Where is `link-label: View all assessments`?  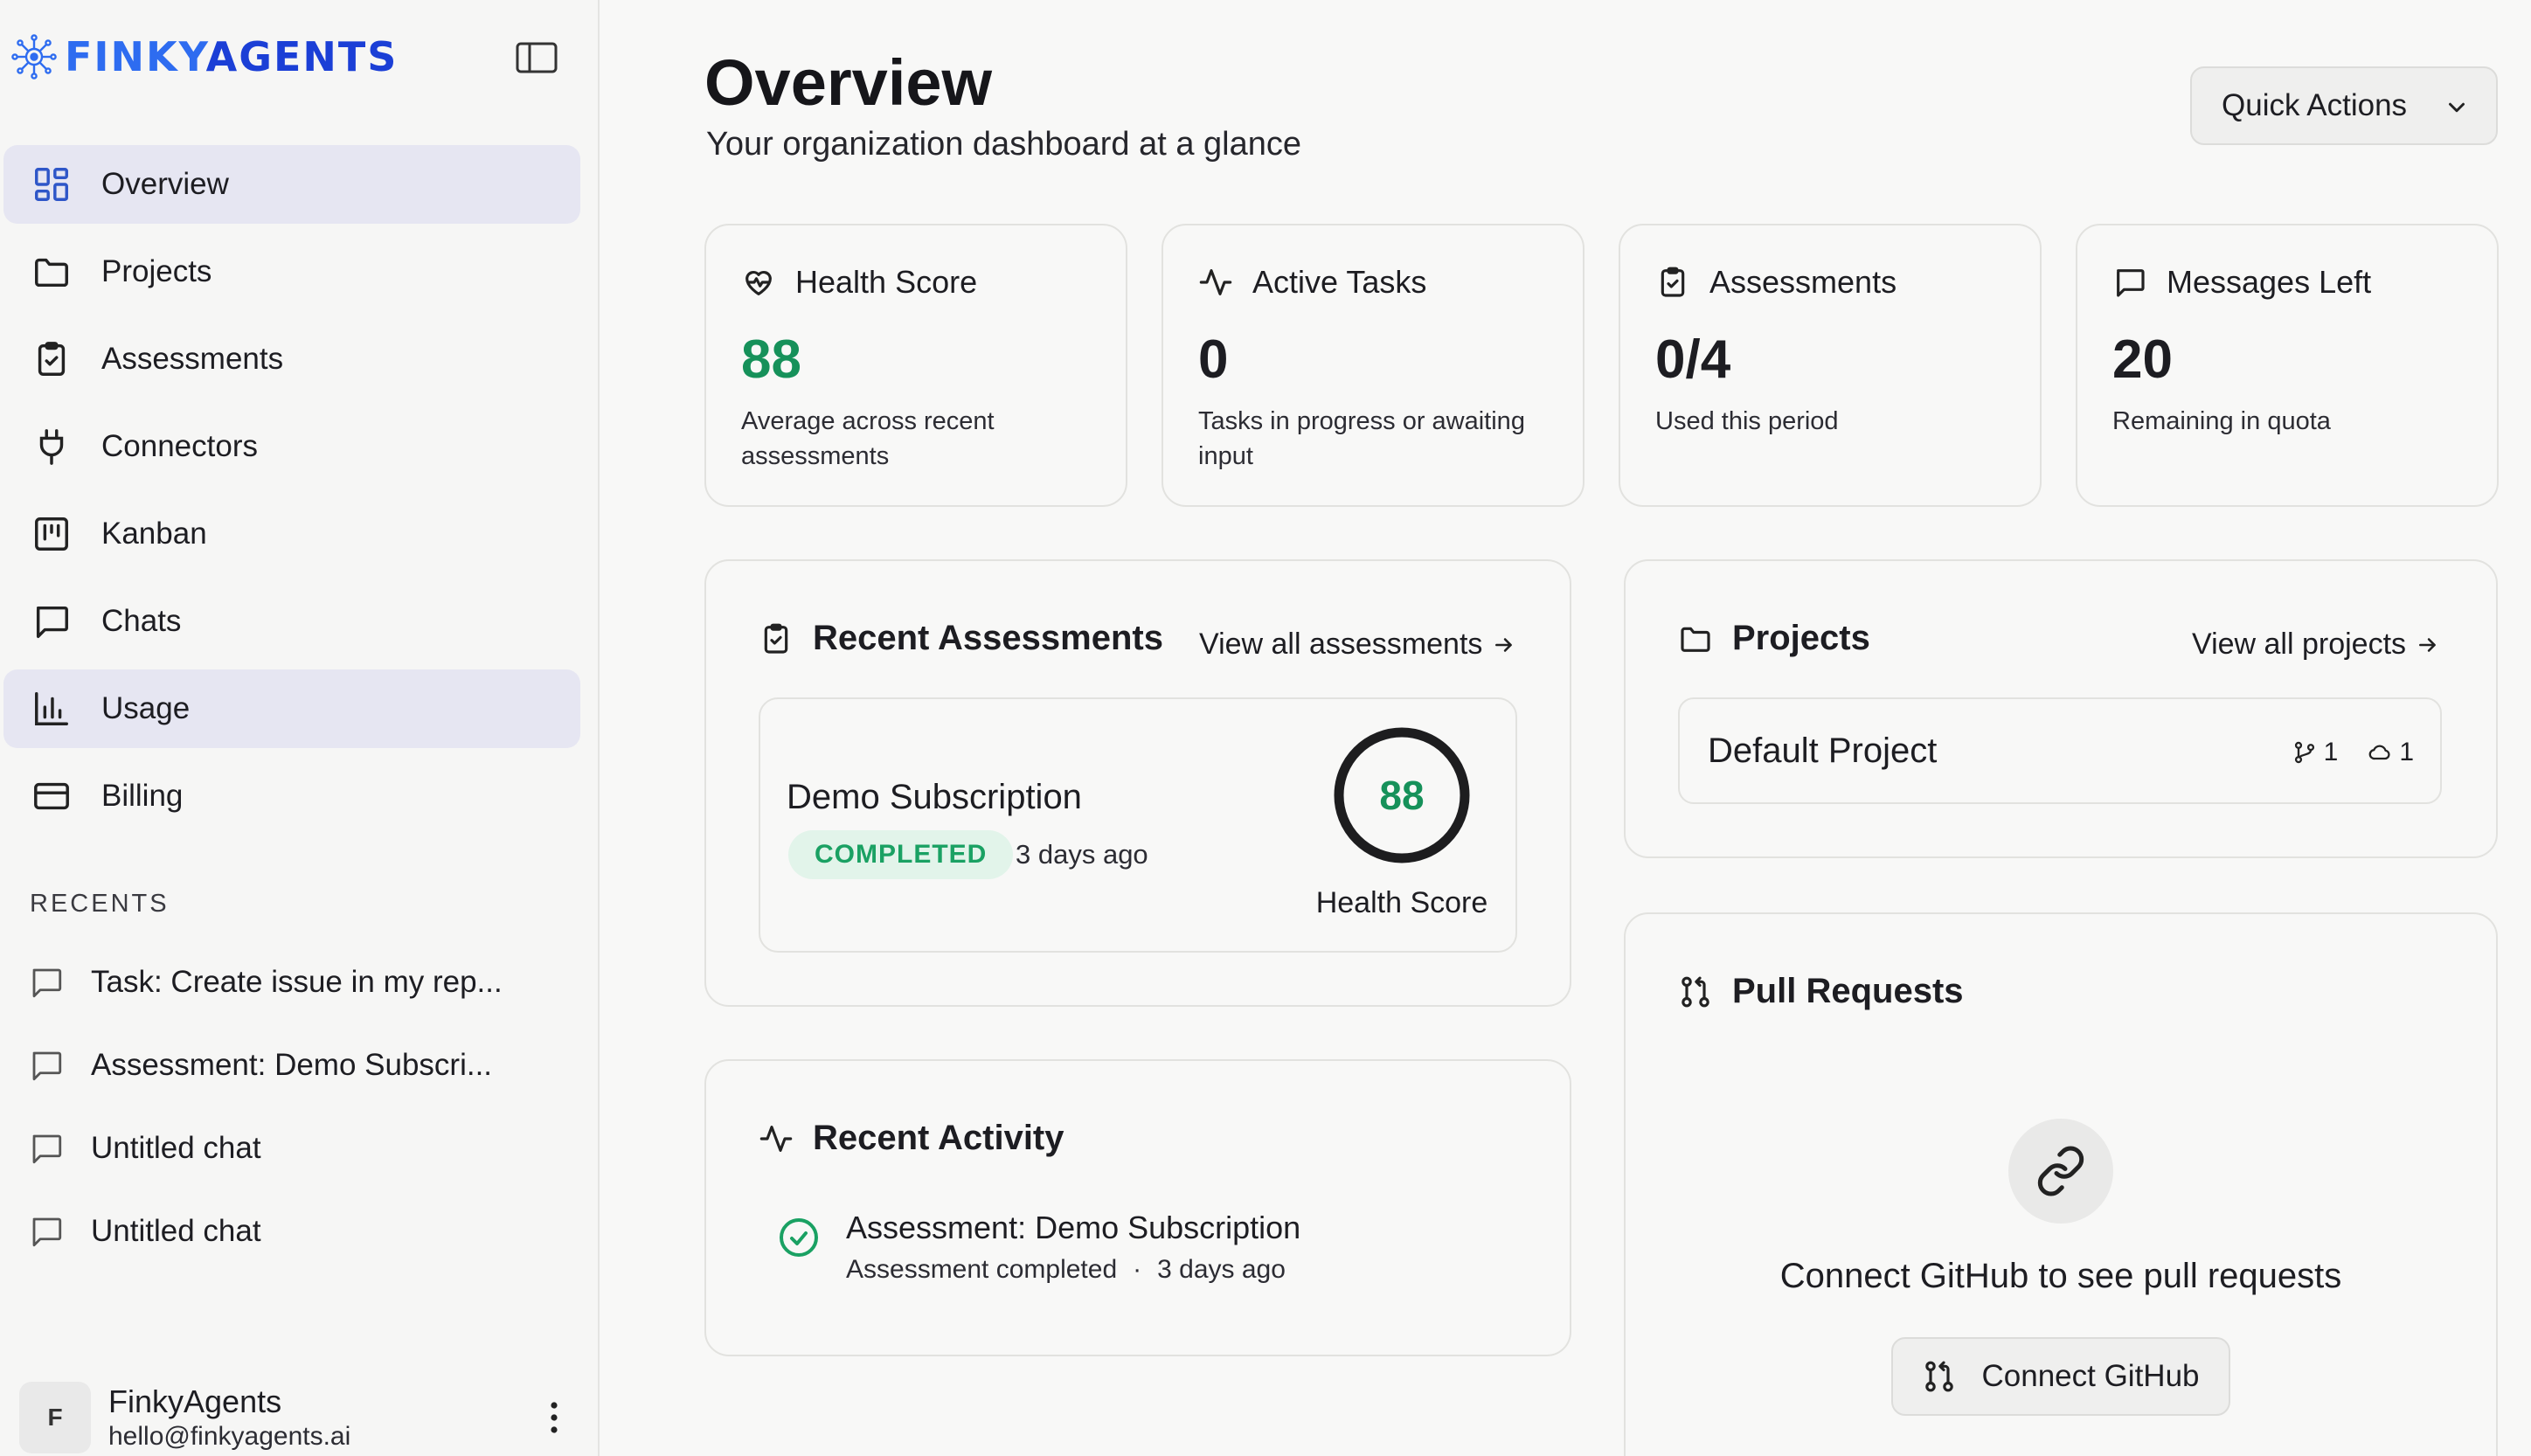 link-label: View all assessments is located at coordinates (1341, 644).